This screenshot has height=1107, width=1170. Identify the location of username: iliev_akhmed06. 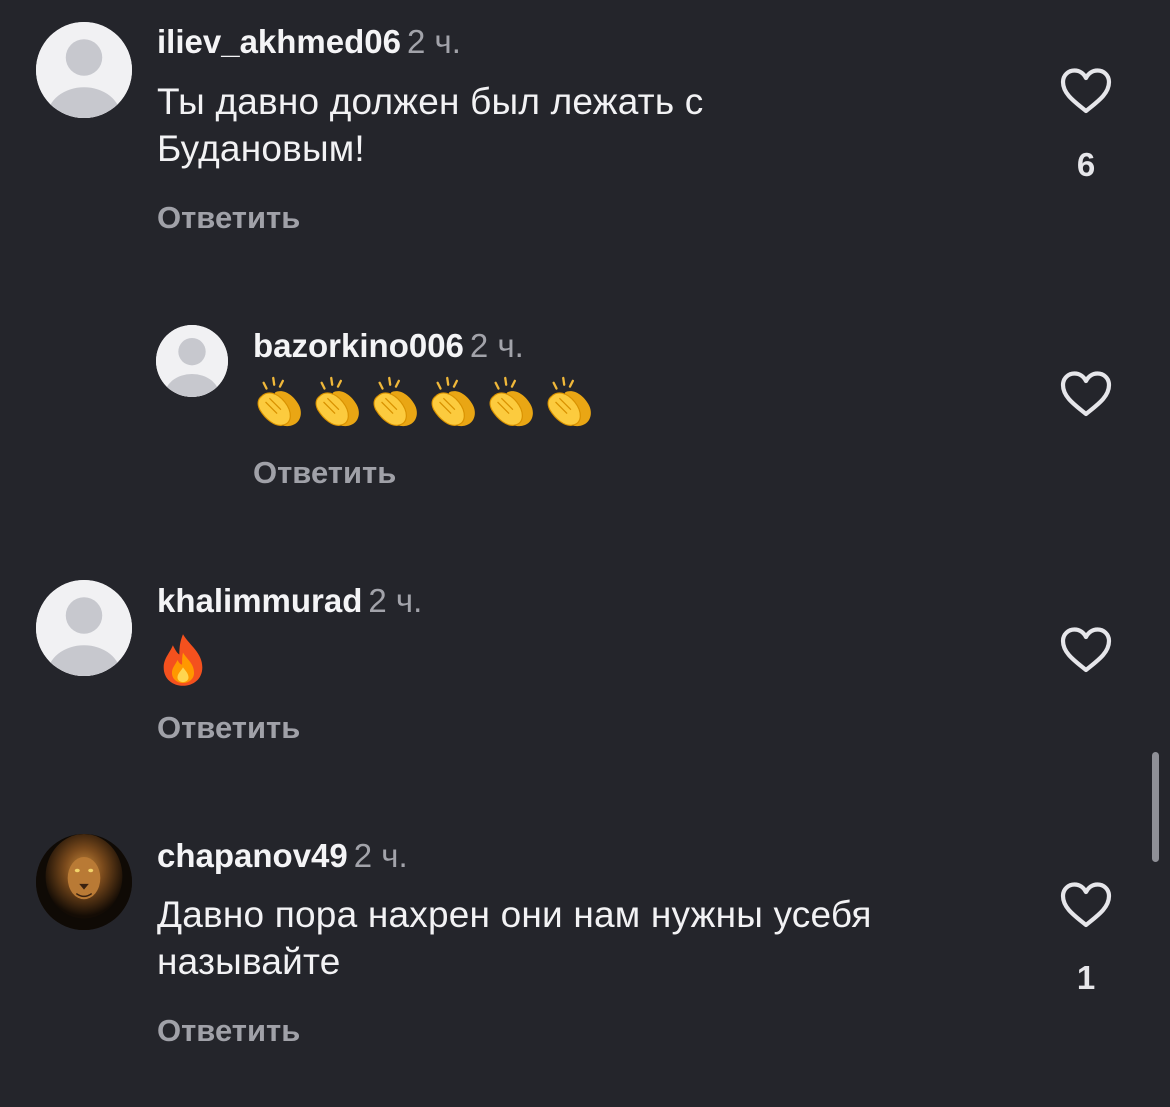
(279, 41).